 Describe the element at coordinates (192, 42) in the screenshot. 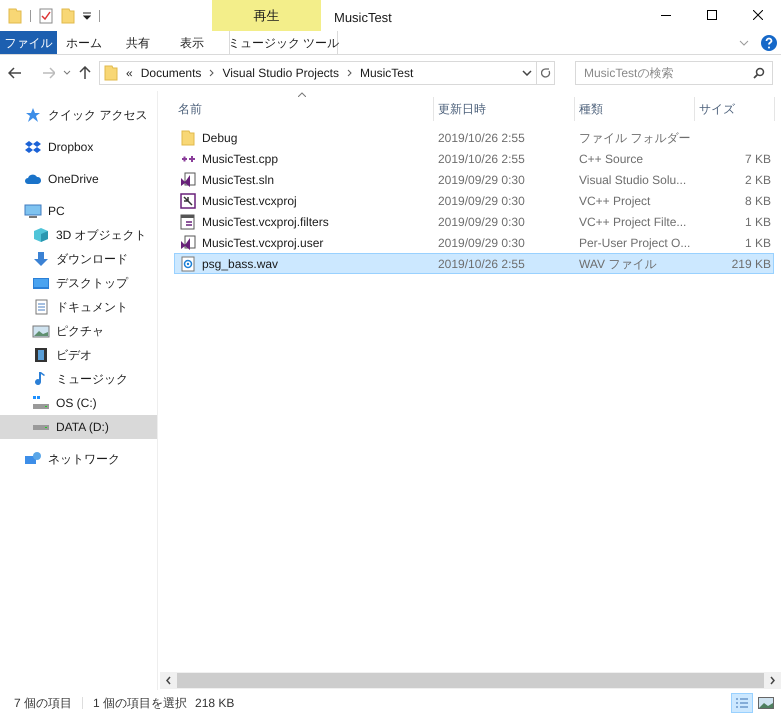

I see `ribbon-tab: 表示` at that location.